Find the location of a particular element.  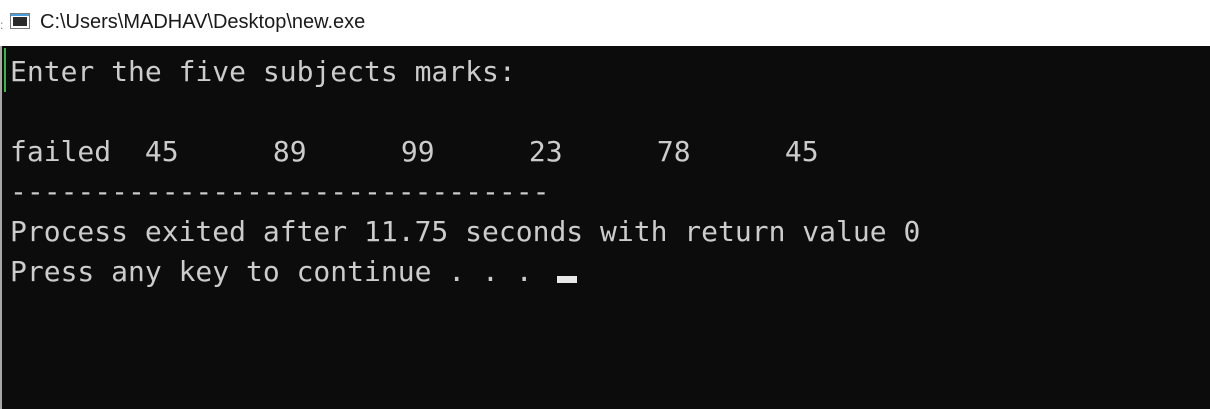

window-title: C:\Users\MADHAV\Desktop\new.exe is located at coordinates (203, 22).